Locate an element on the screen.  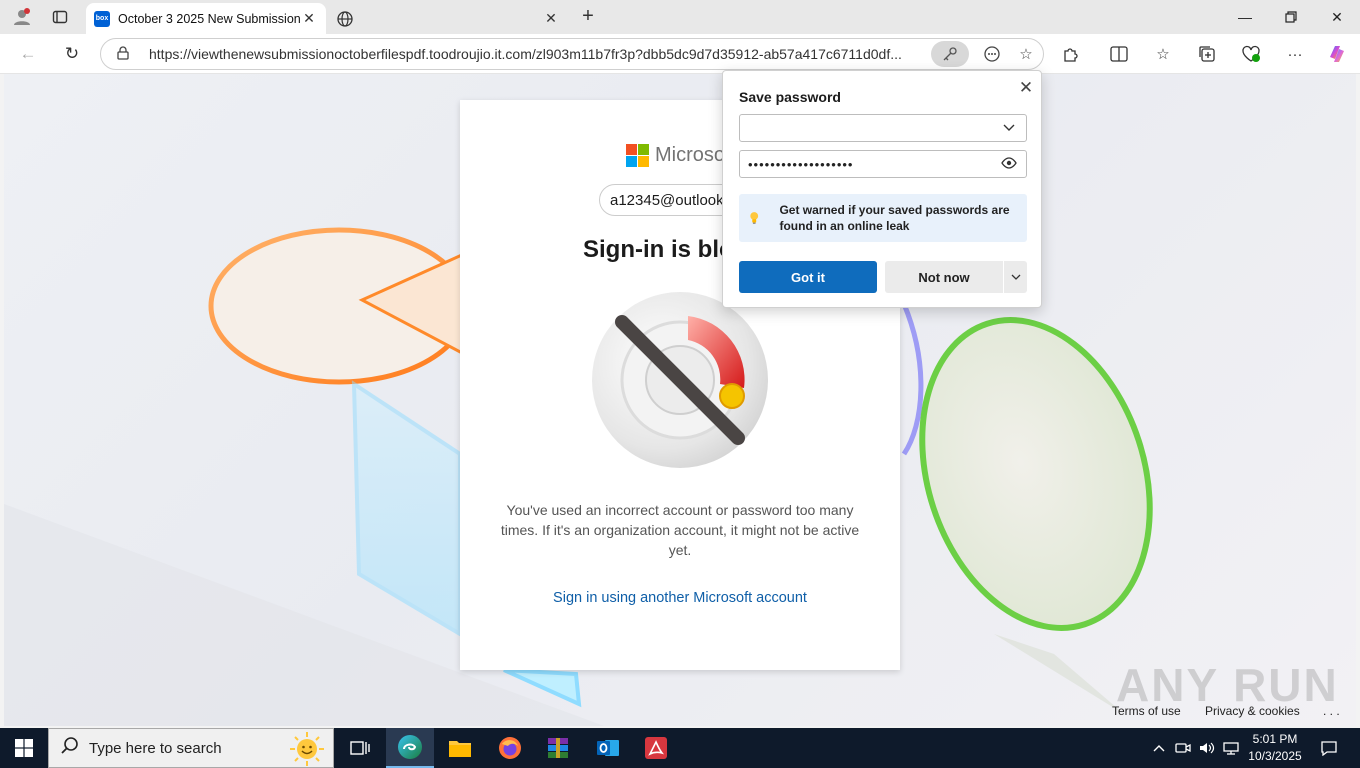
windows-taskbar: Type here to search 5:01 PM 10/3/2025 is located at coordinates (680, 748).